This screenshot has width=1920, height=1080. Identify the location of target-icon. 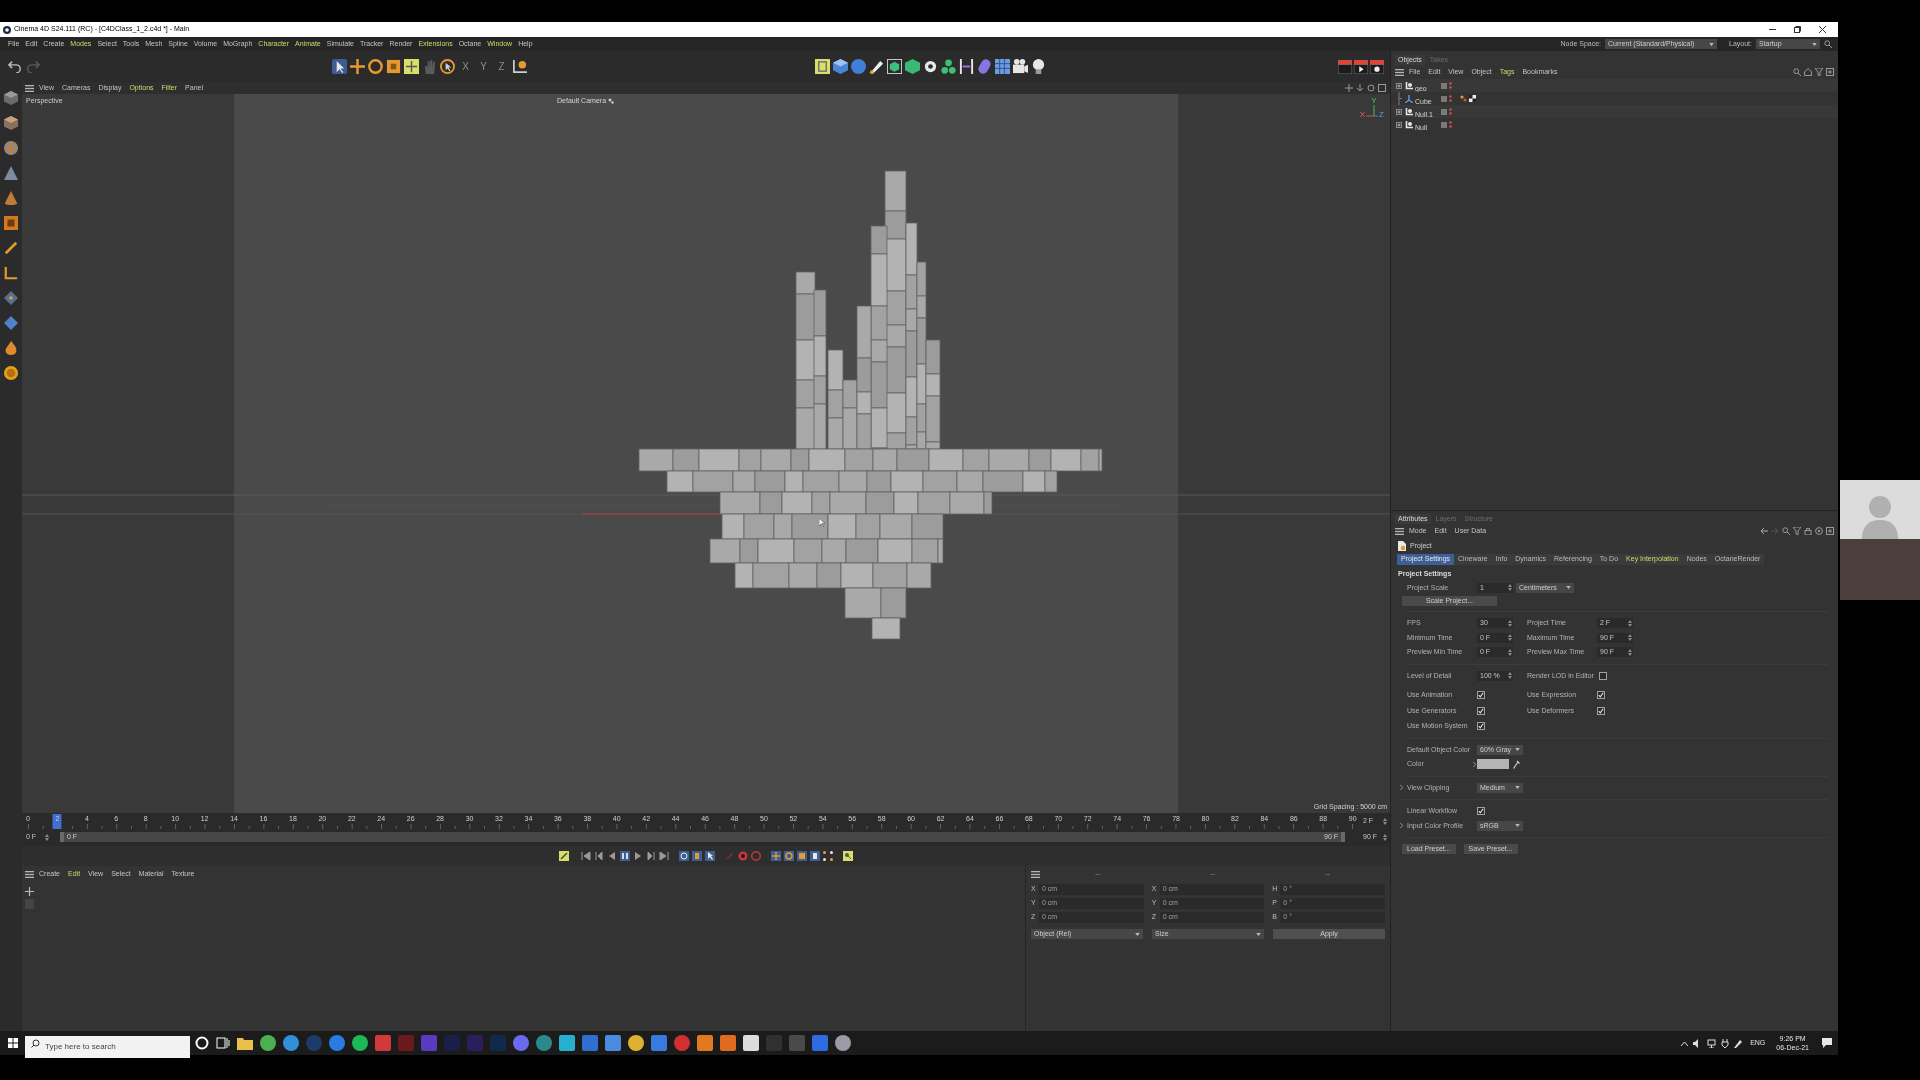
(1819, 531).